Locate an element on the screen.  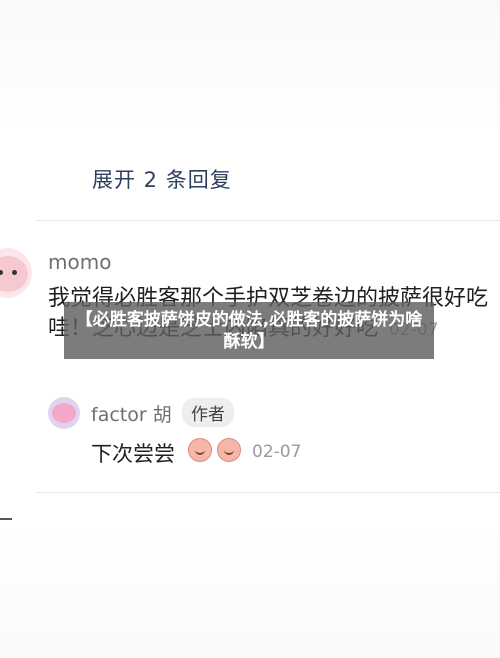
reply-avatar-image is located at coordinates (64, 413).